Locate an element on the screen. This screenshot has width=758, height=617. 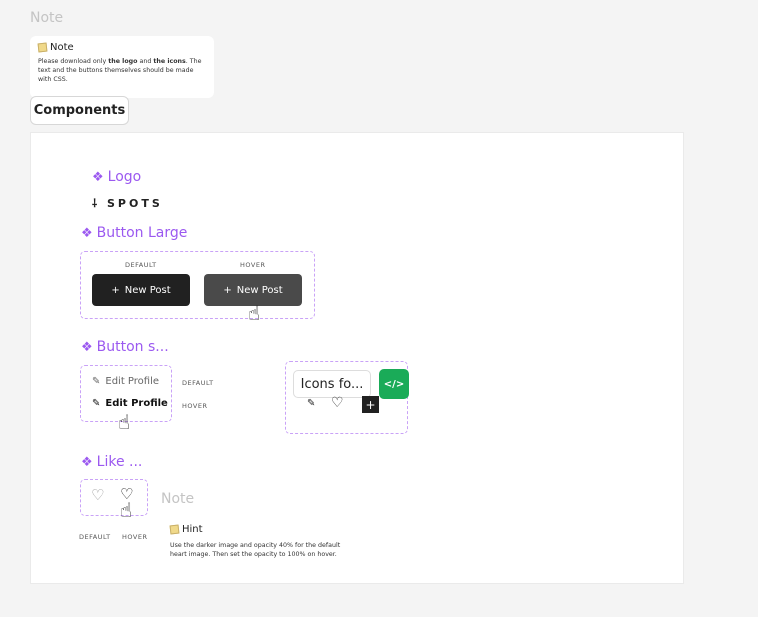
note-title: Note is located at coordinates (62, 47).